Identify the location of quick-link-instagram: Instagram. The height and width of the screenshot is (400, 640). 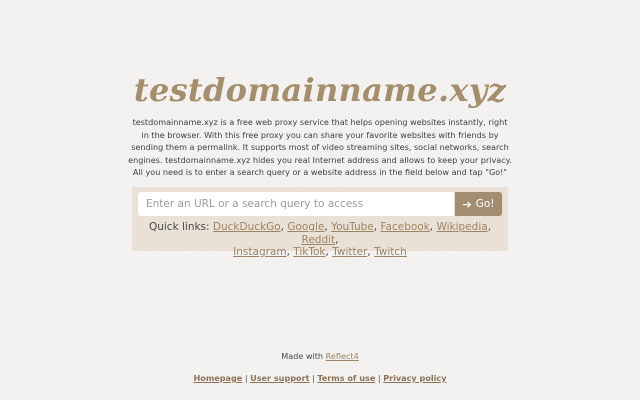
(259, 252).